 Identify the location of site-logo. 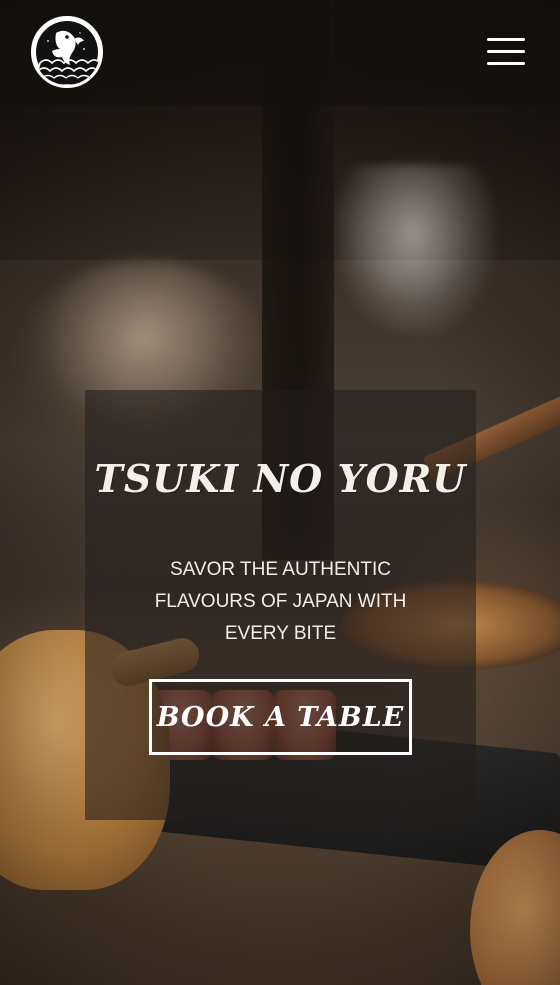
(67, 52).